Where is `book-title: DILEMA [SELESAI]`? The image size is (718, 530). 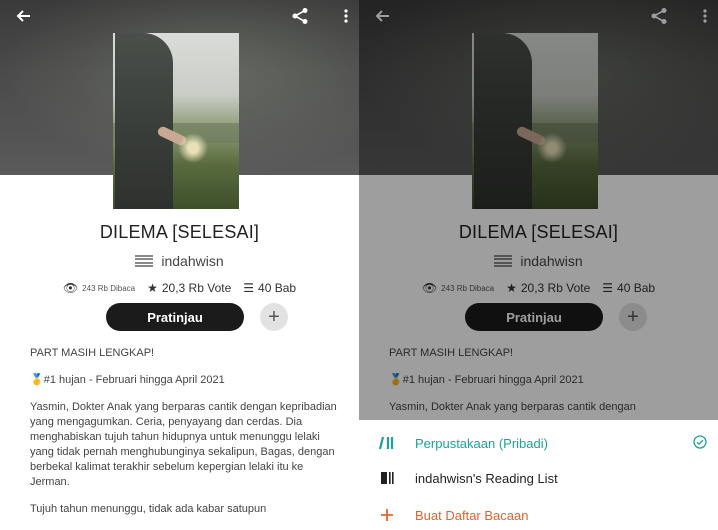
book-title: DILEMA [SELESAI] is located at coordinates (179, 232).